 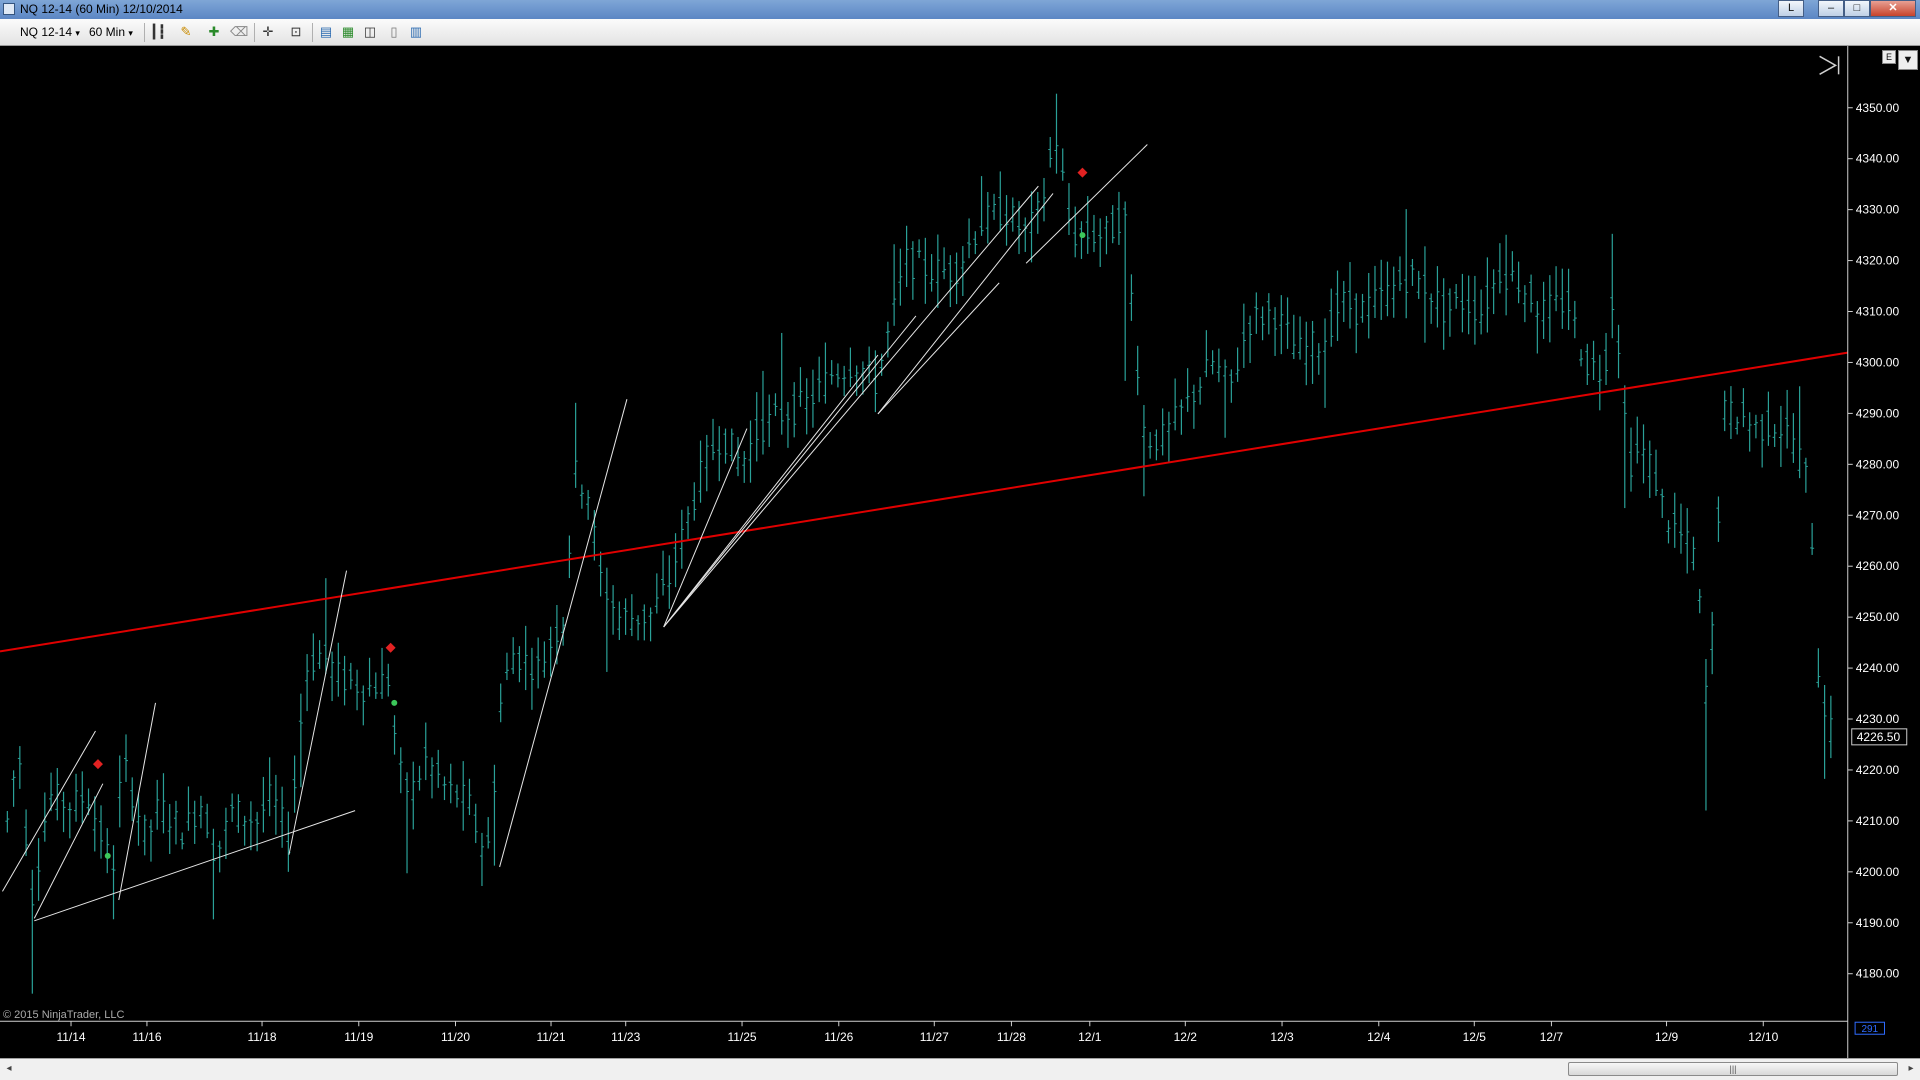 I want to click on instrument-label: NQ 12-14, so click(x=46, y=32).